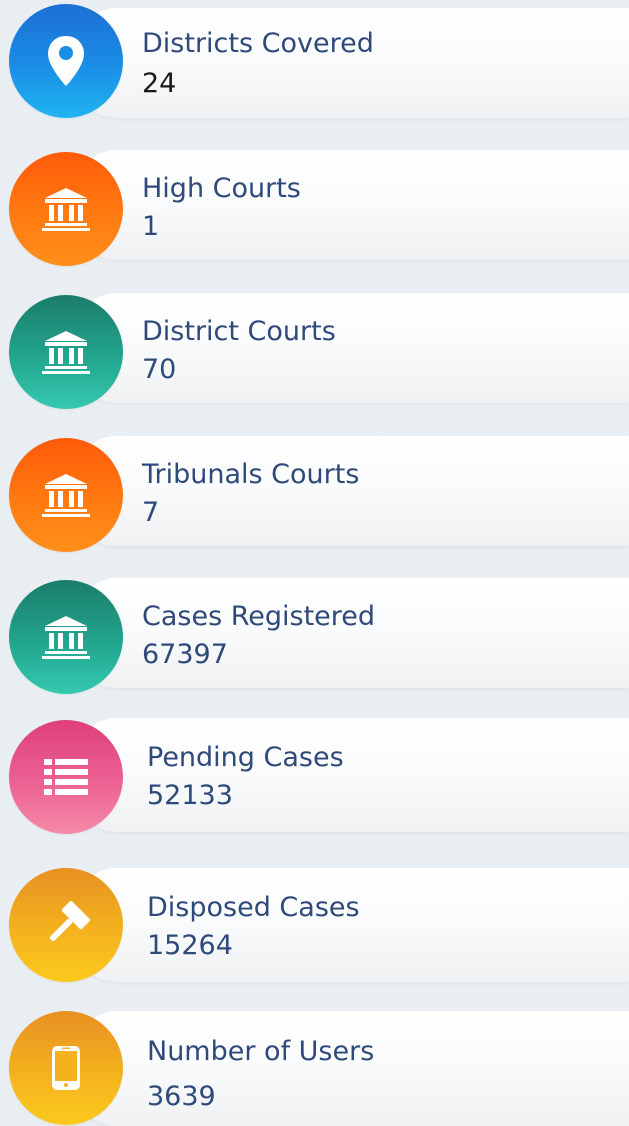 The height and width of the screenshot is (1126, 629). Describe the element at coordinates (253, 907) in the screenshot. I see `stat-label: Disposed Cases` at that location.